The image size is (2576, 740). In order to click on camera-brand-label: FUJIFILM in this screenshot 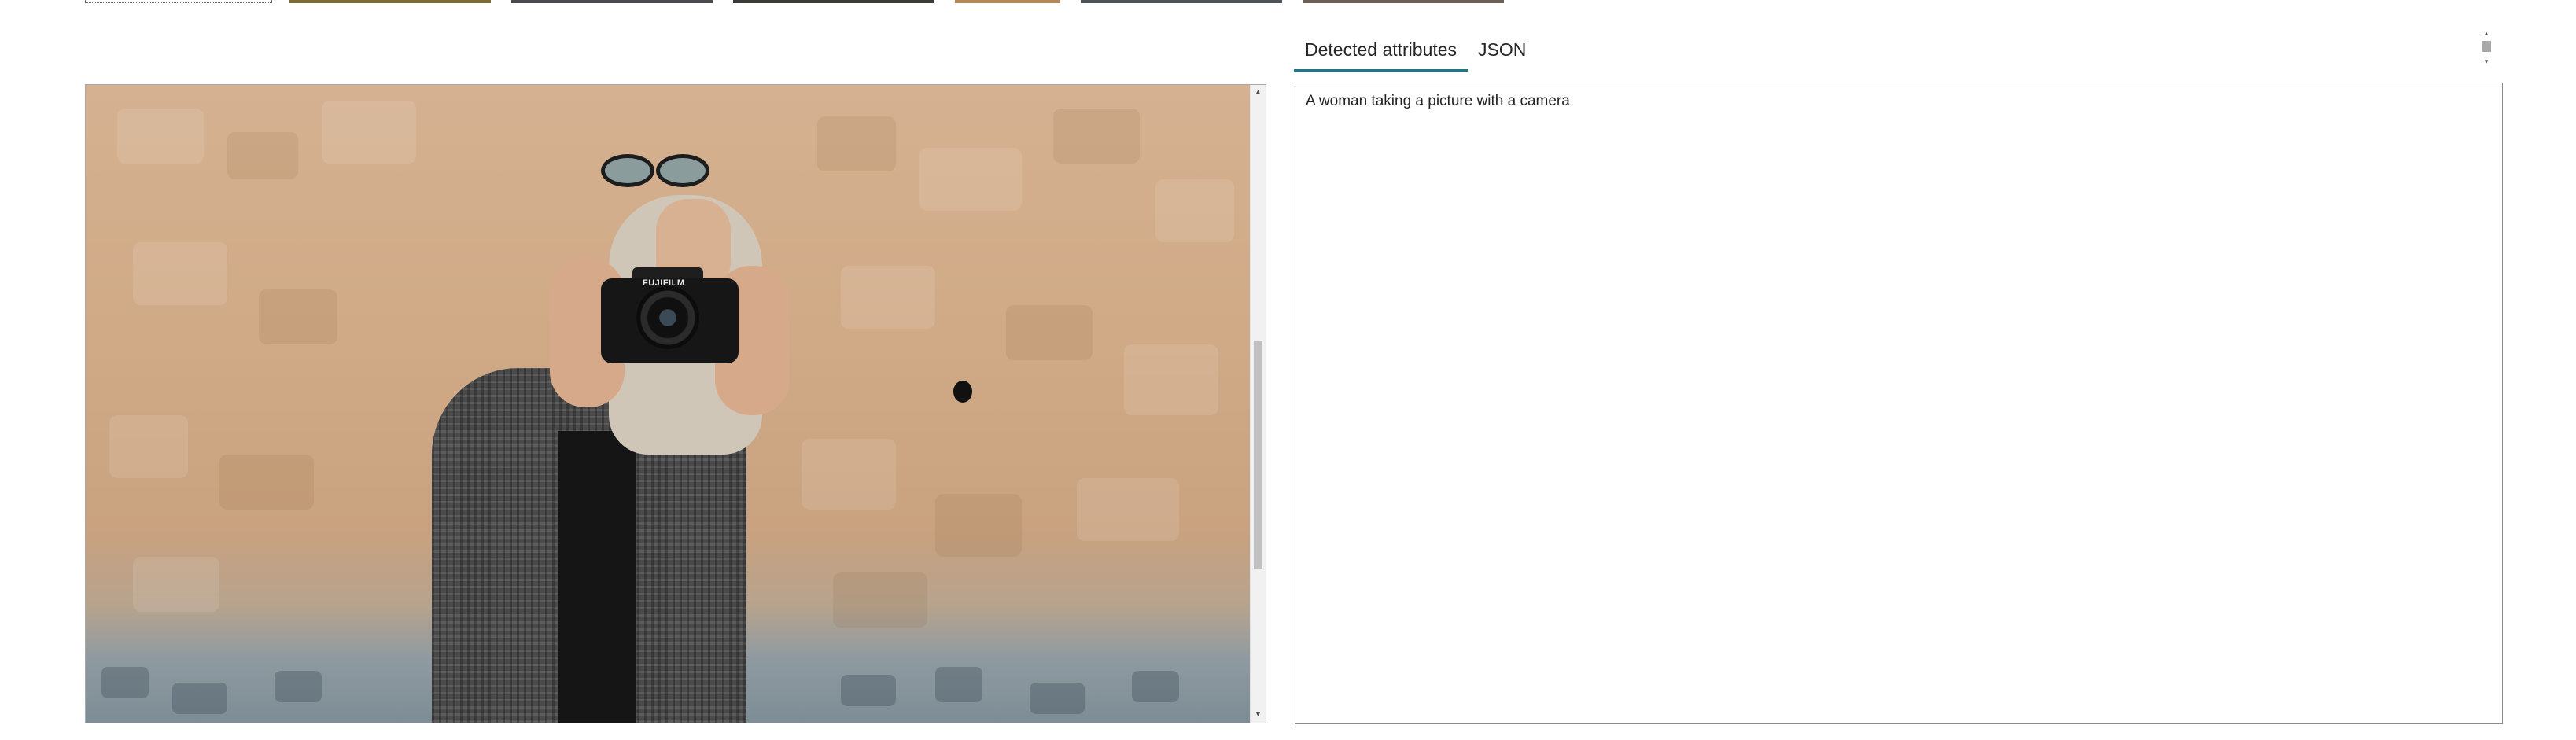, I will do `click(664, 283)`.